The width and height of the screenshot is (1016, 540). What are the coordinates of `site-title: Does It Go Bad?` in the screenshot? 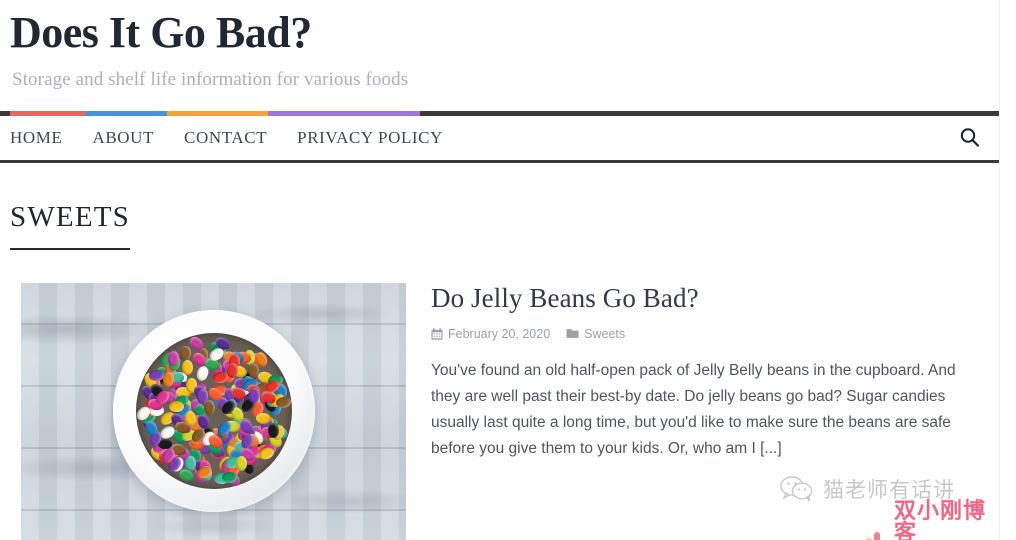 It's located at (509, 32).